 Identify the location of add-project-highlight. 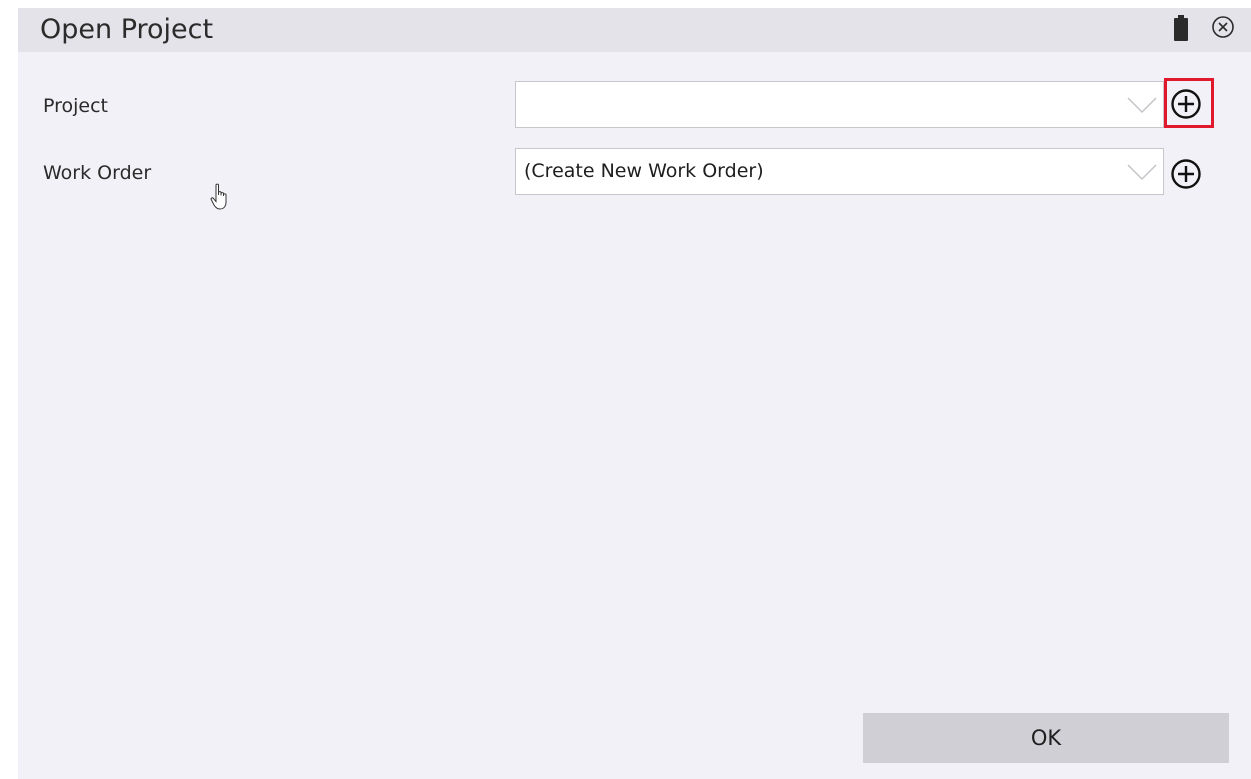
(1189, 103).